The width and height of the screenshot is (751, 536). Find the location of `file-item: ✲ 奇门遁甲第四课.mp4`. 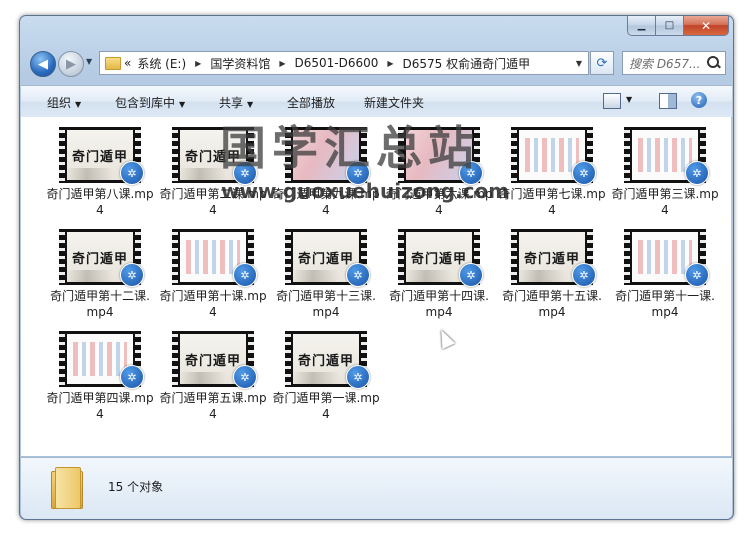

file-item: ✲ 奇门遁甲第四课.mp4 is located at coordinates (100, 371).